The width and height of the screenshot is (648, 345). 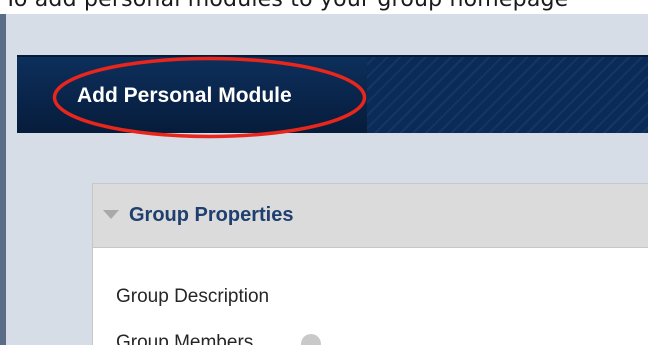 What do you see at coordinates (311, 339) in the screenshot?
I see `help-icon` at bounding box center [311, 339].